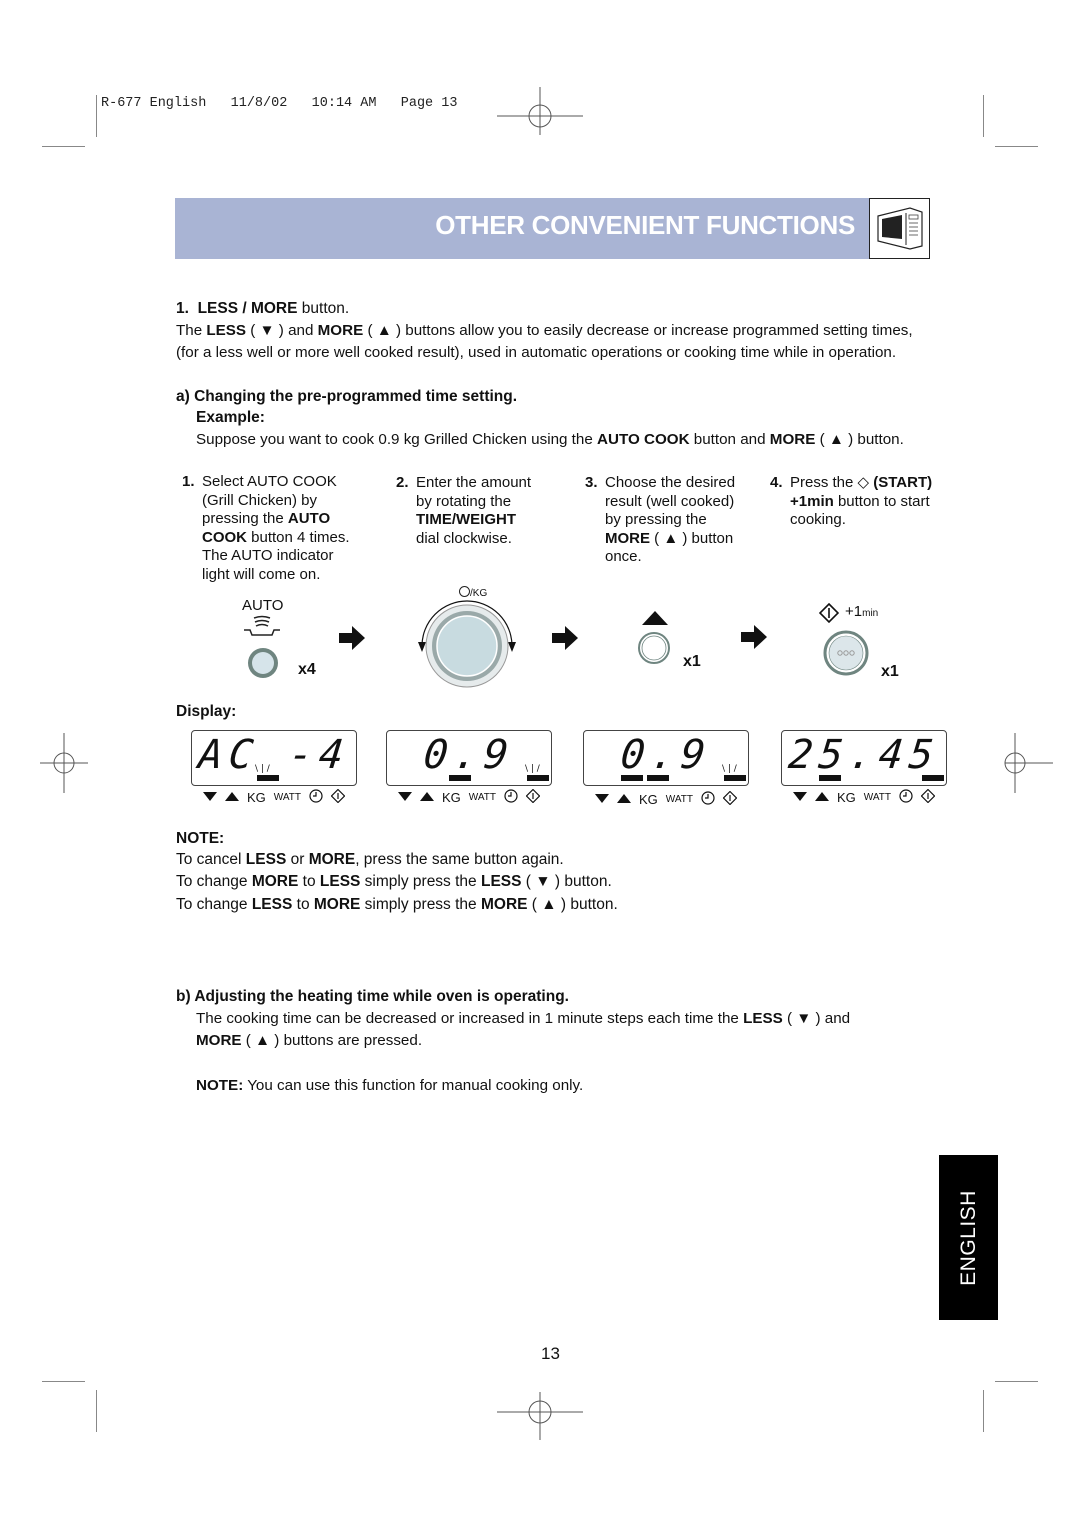 The image size is (1080, 1528). Describe the element at coordinates (469, 758) in the screenshot. I see `lcd-display-2: 0.9 \ | /` at that location.